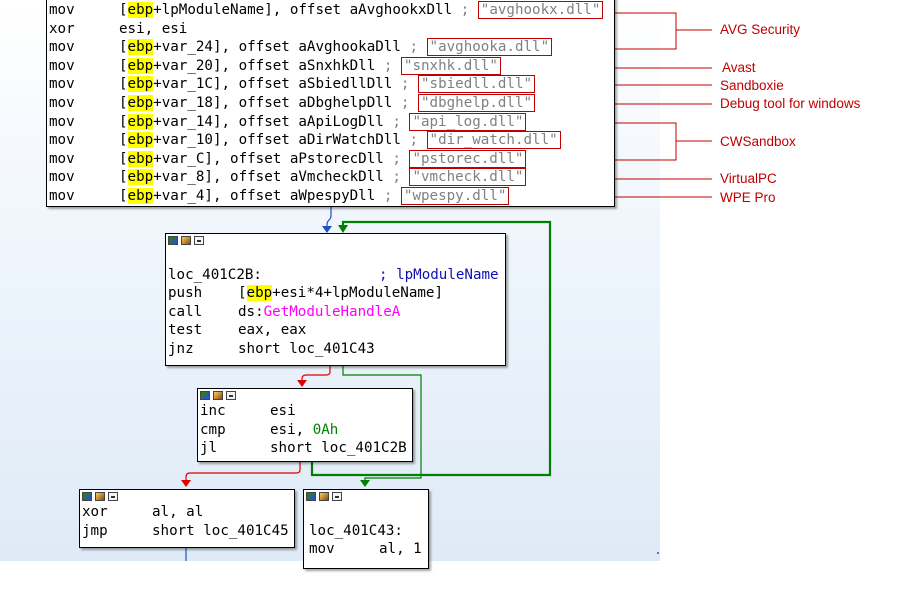 The width and height of the screenshot is (900, 615). I want to click on string-literal: "wpespy.dll", so click(455, 195).